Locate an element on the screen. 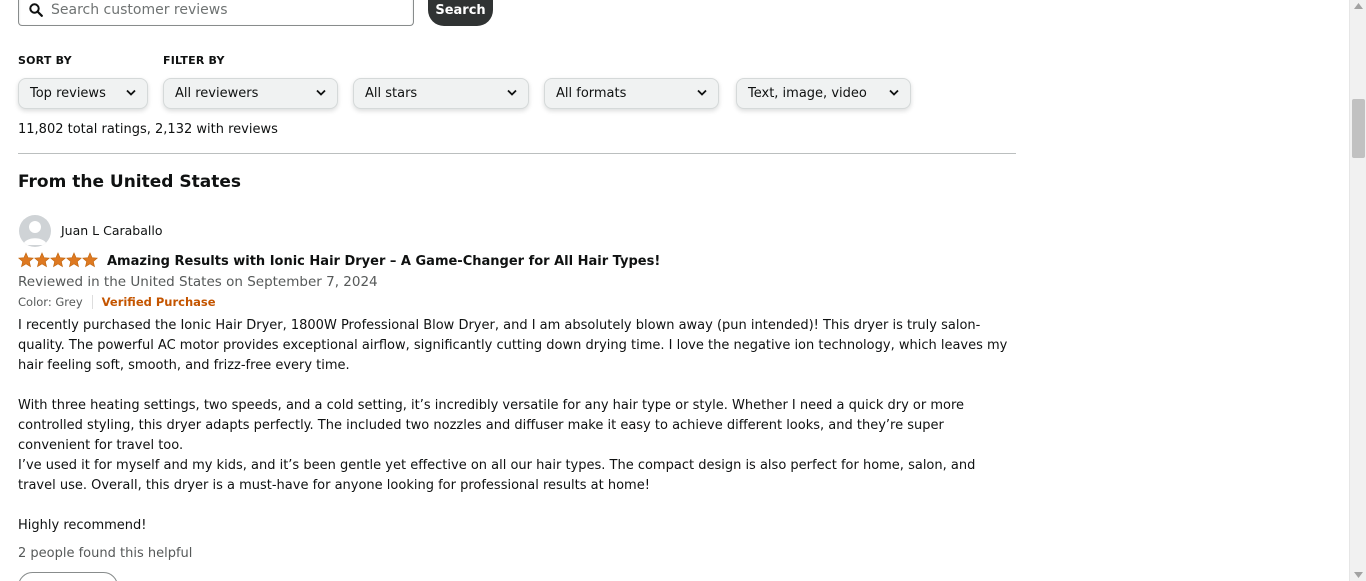  helpful-button is located at coordinates (68, 576).